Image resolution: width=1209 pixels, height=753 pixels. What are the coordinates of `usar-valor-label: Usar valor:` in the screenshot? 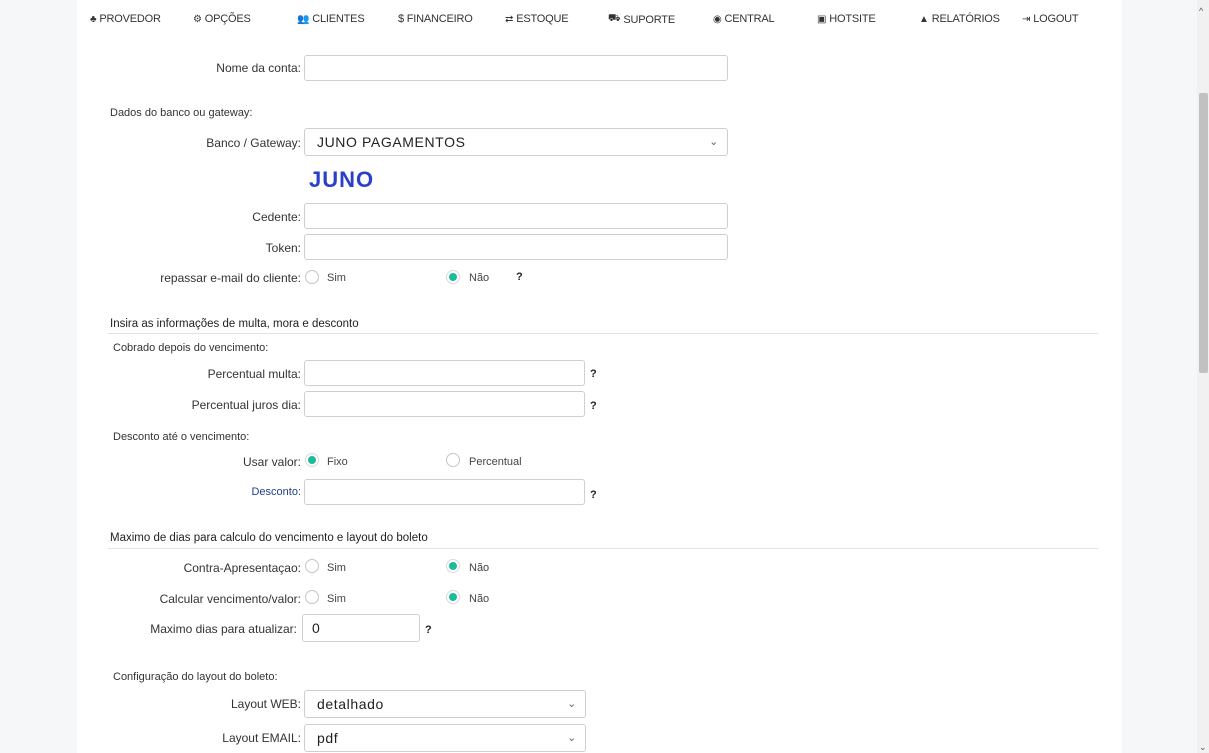 It's located at (271, 462).